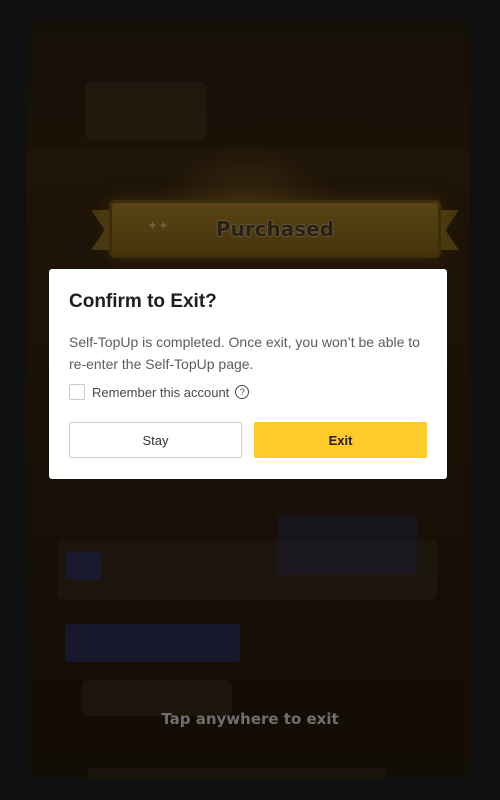 The width and height of the screenshot is (500, 800). I want to click on stay-button: Stay, so click(155, 440).